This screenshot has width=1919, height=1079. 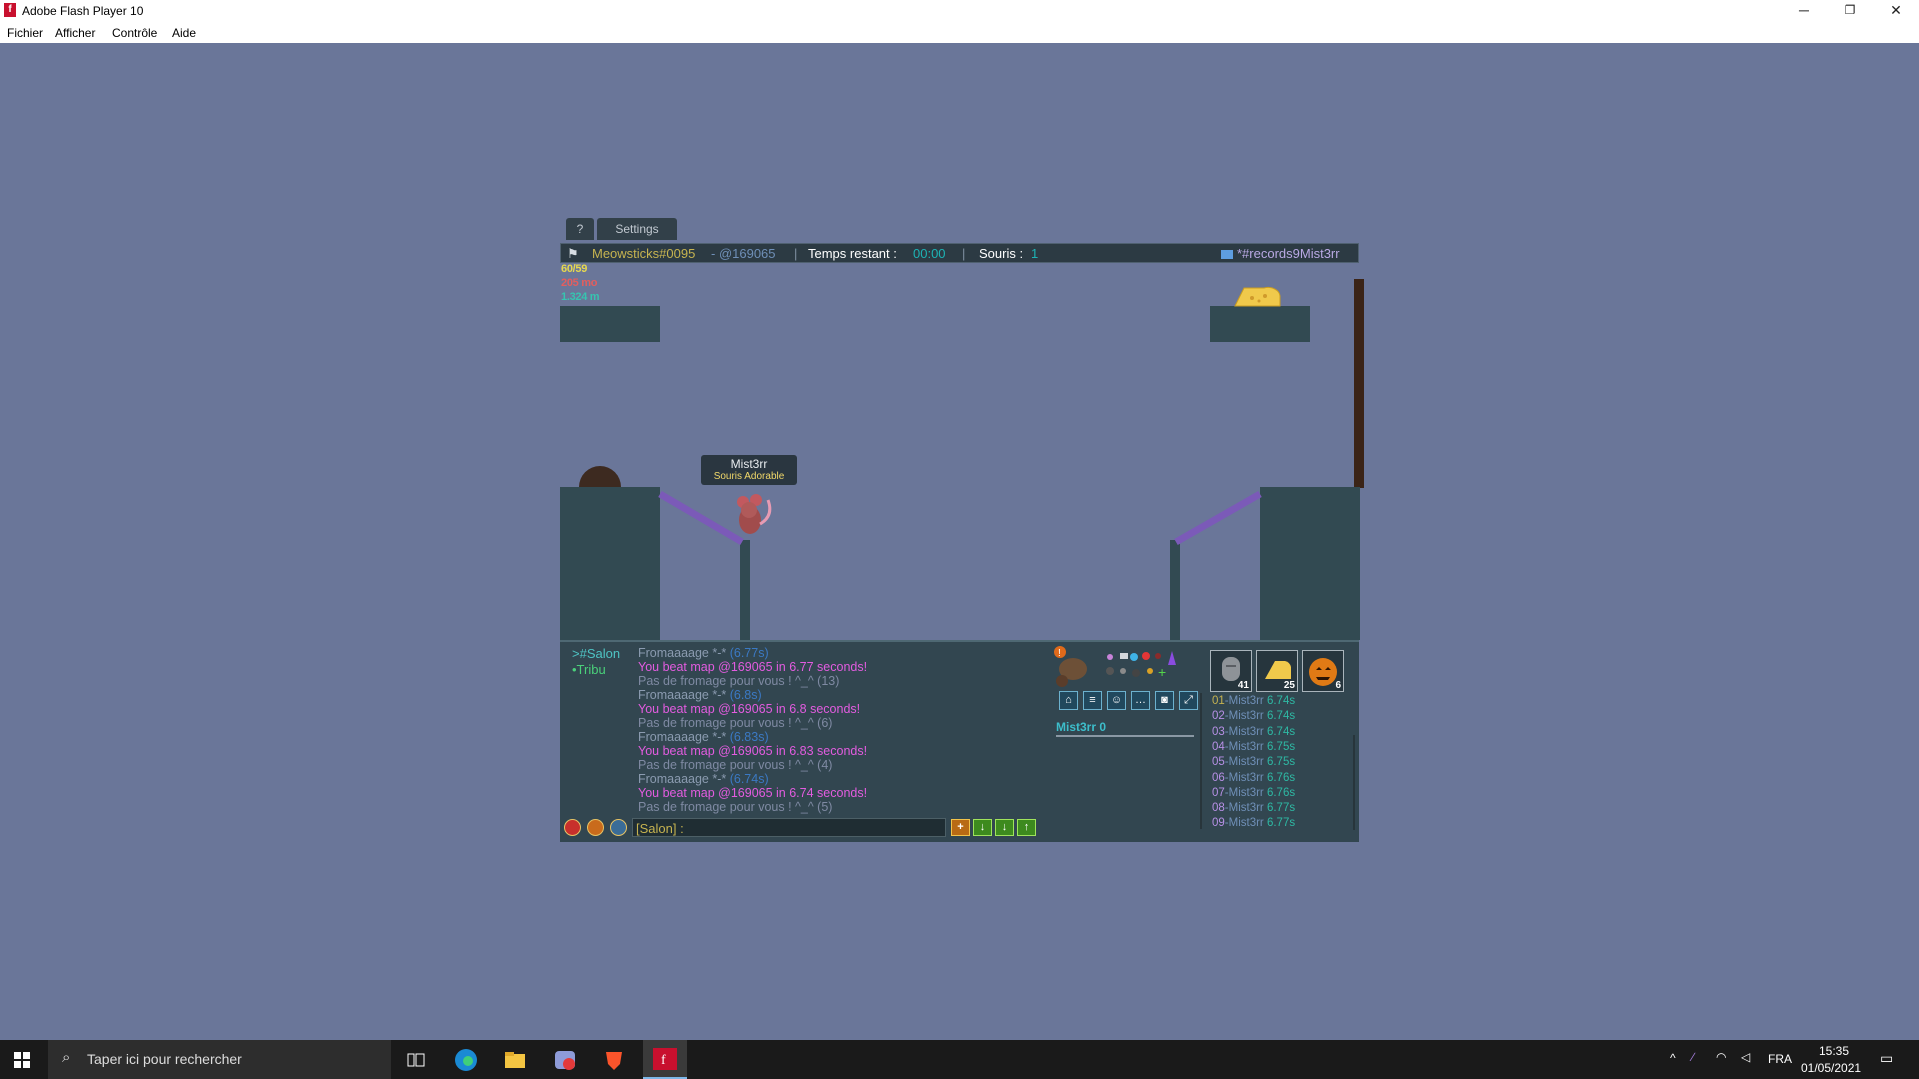 I want to click on list-icon: ≡, so click(x=1092, y=700).